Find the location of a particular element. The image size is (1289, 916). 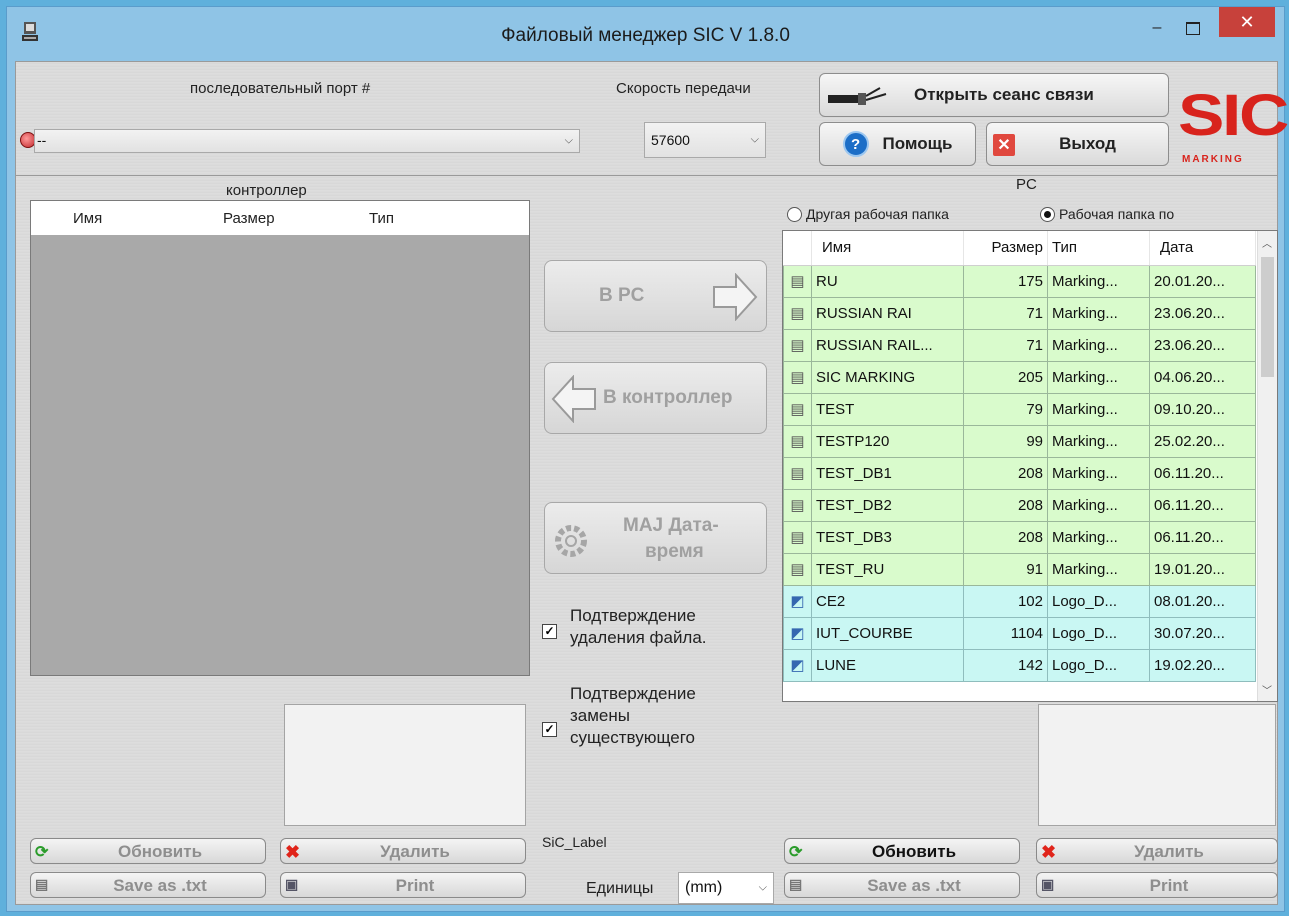

controller-delete-button: ✖ Удалить is located at coordinates (403, 851).